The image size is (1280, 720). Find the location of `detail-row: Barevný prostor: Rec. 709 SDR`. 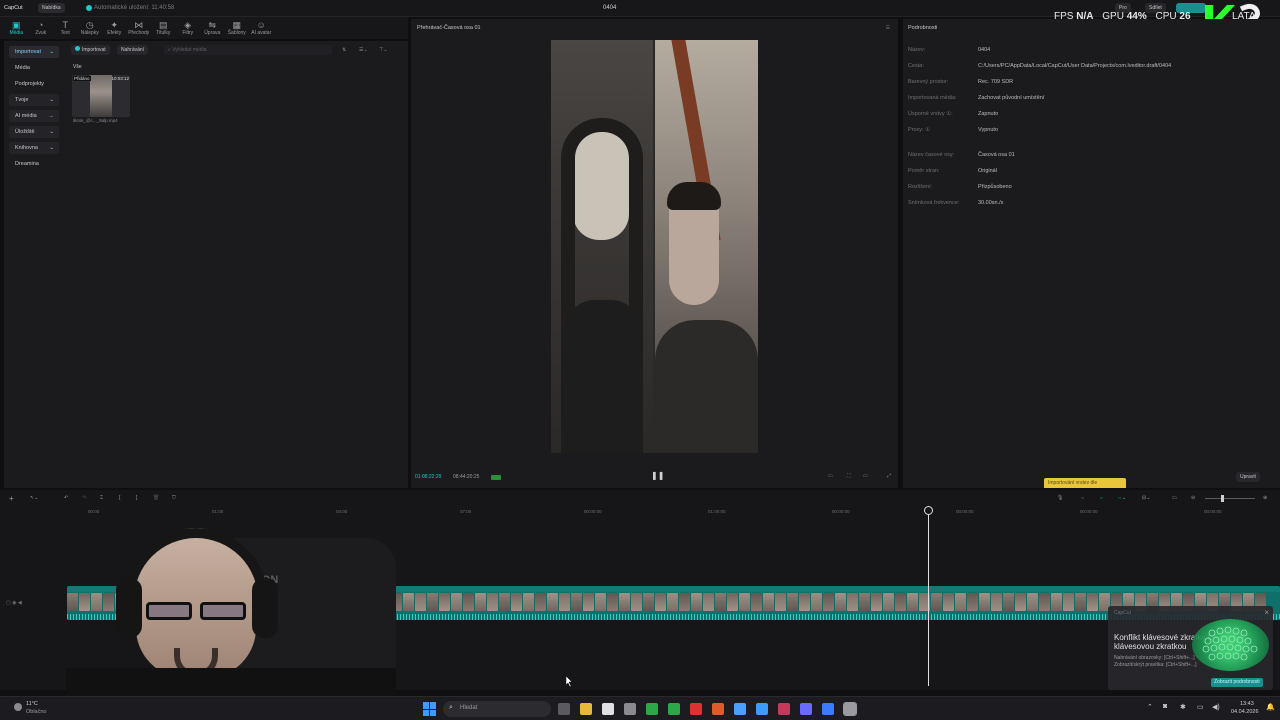

detail-row: Barevný prostor: Rec. 709 SDR is located at coordinates (1093, 82).